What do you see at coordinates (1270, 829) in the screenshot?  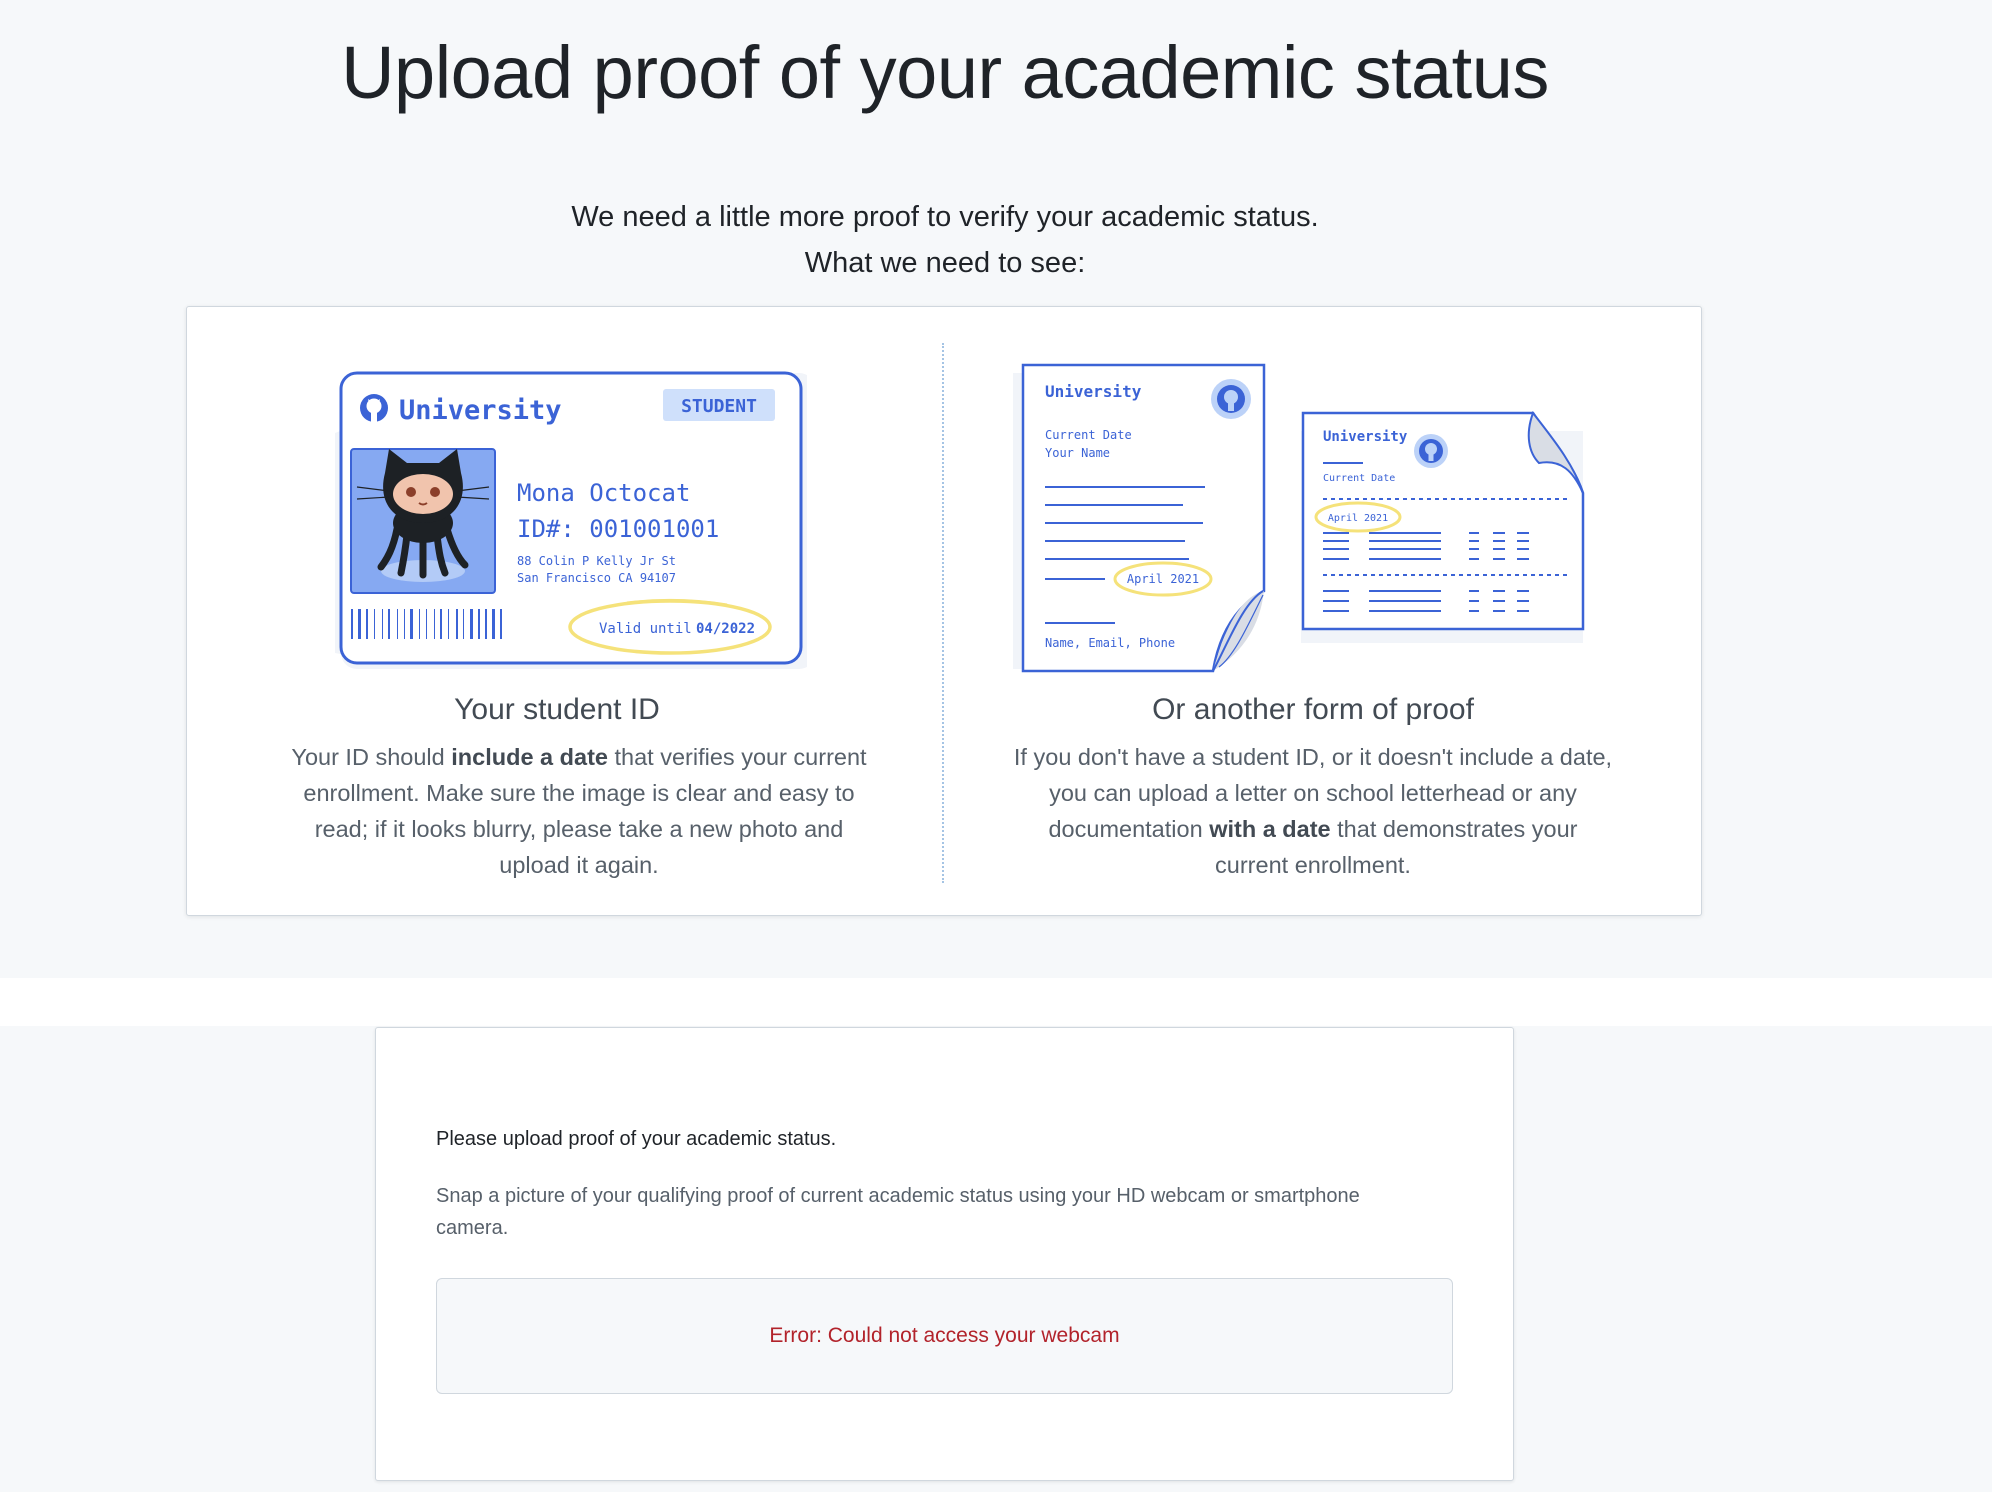 I see `with-a-date-emphasis: with a date` at bounding box center [1270, 829].